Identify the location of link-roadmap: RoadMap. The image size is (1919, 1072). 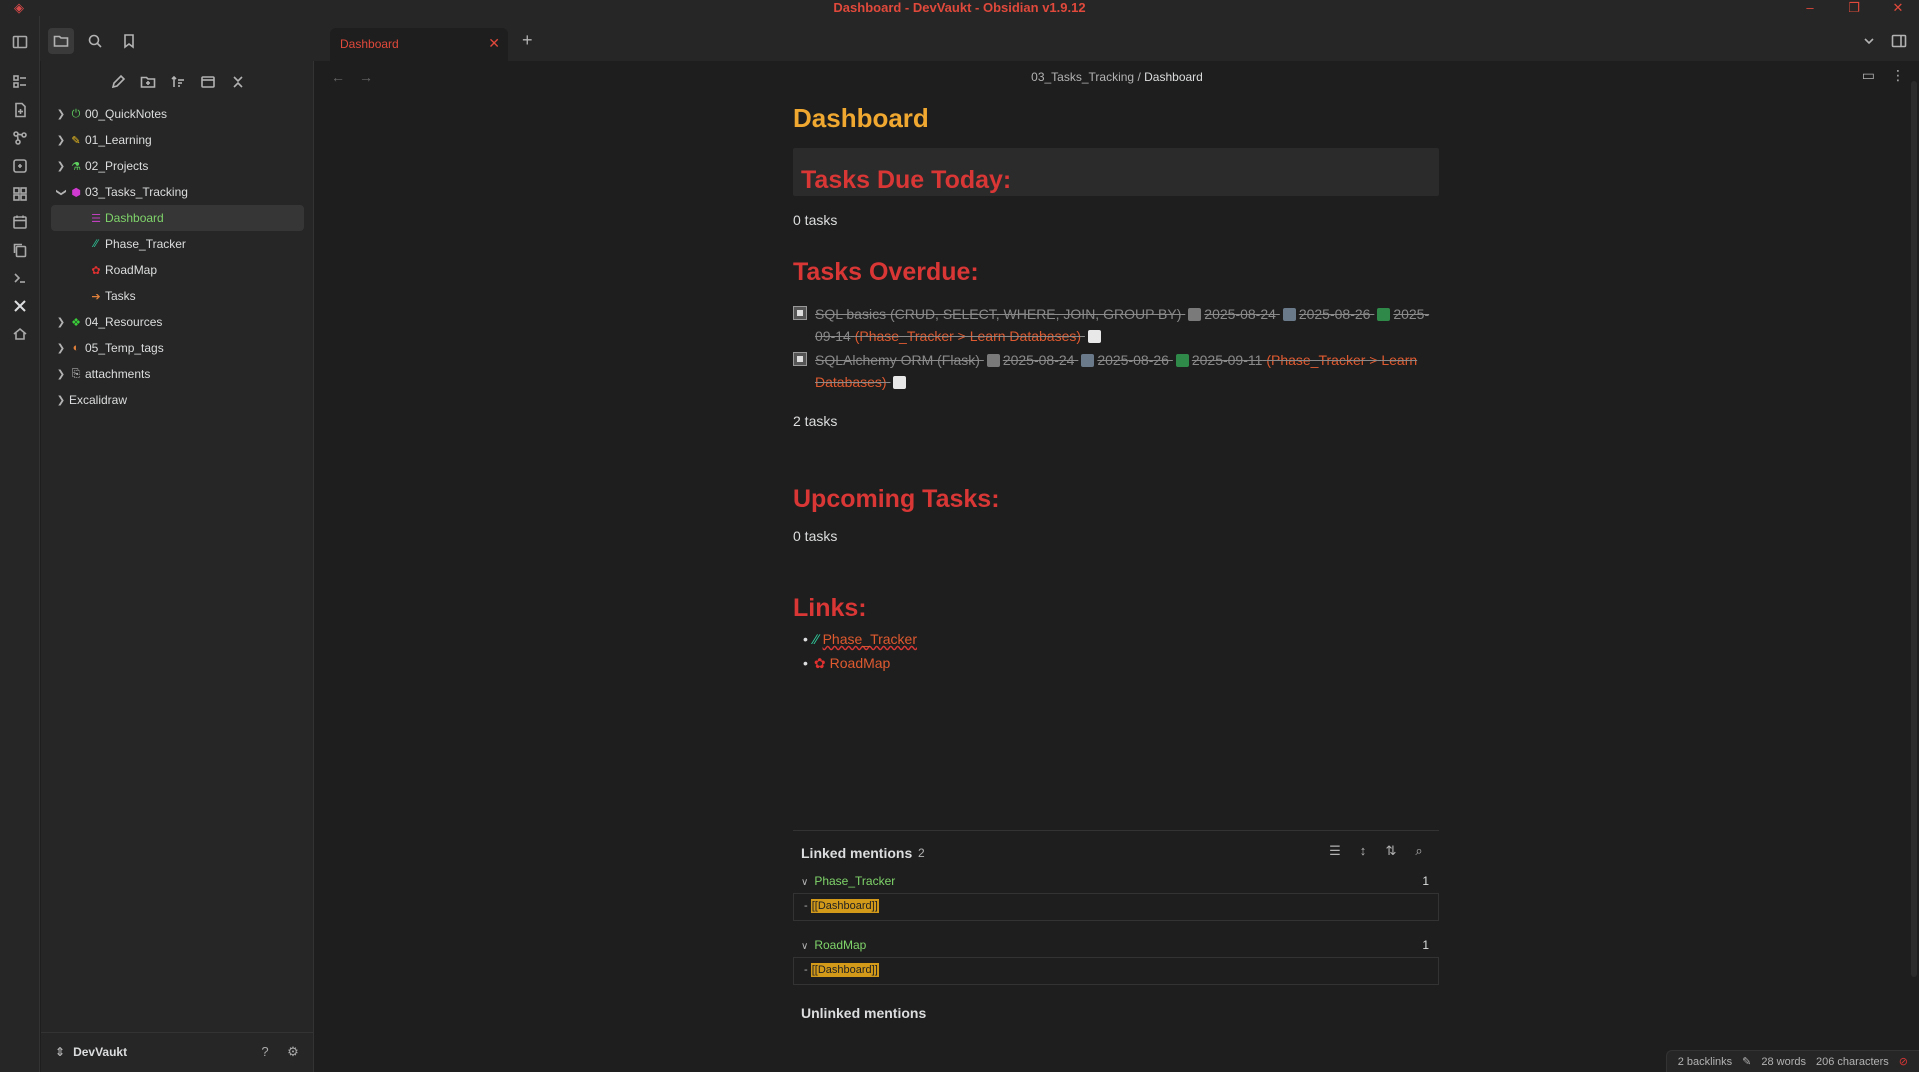
(860, 663).